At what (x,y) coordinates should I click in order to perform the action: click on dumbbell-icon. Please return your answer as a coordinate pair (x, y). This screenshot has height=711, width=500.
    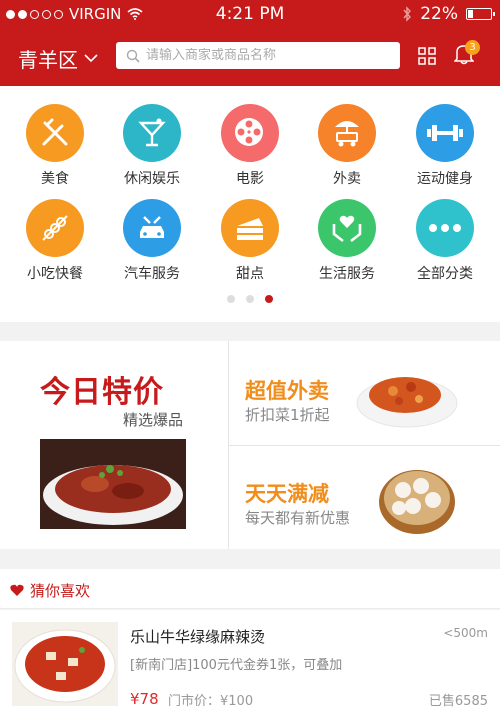
    Looking at the image, I should click on (445, 133).